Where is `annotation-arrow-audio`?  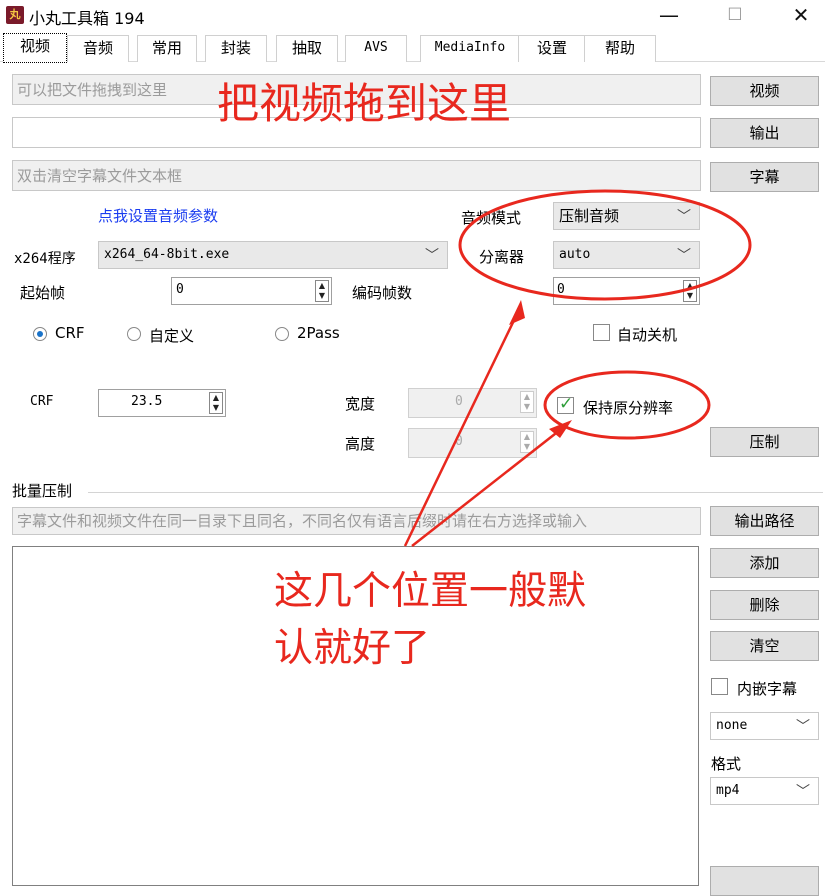 annotation-arrow-audio is located at coordinates (461, 429).